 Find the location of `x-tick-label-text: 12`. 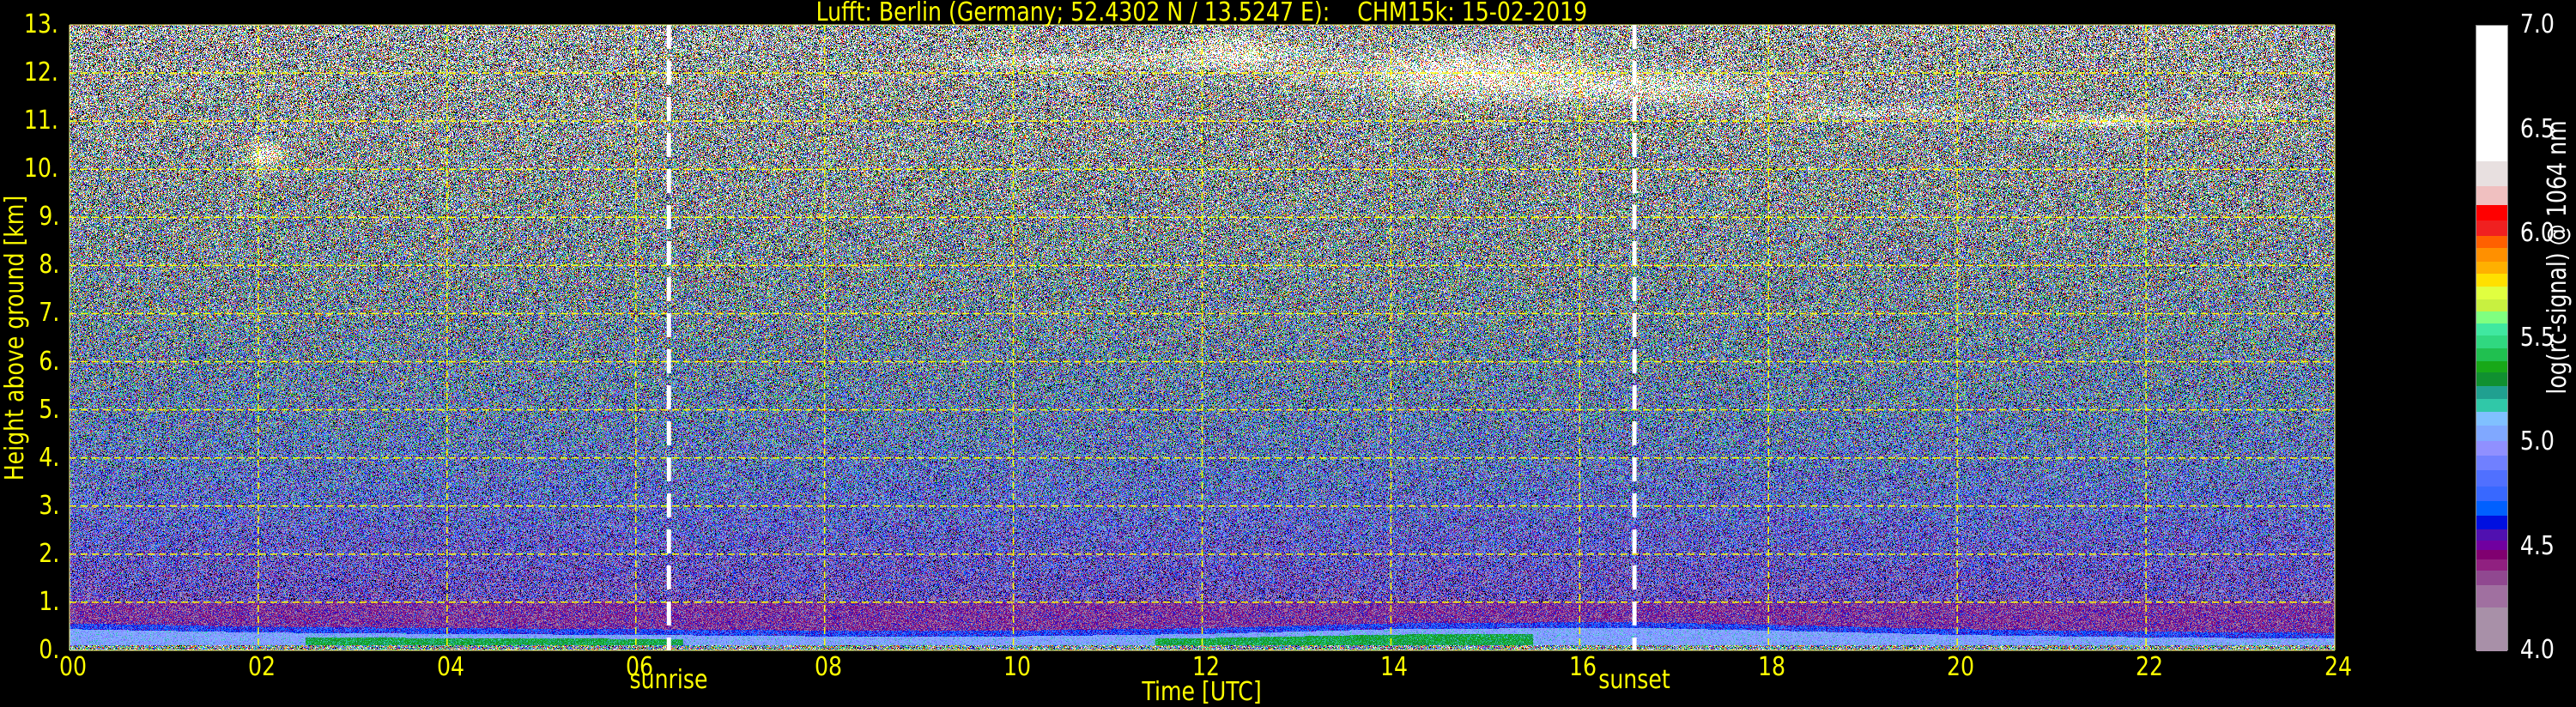

x-tick-label-text: 12 is located at coordinates (1205, 667).